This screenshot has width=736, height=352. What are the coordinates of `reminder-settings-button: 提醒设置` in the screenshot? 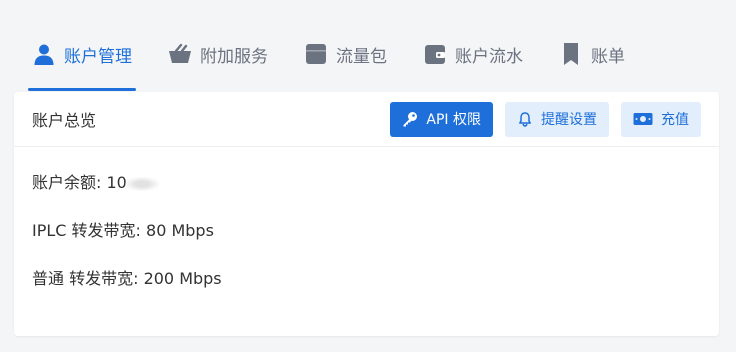 It's located at (557, 119).